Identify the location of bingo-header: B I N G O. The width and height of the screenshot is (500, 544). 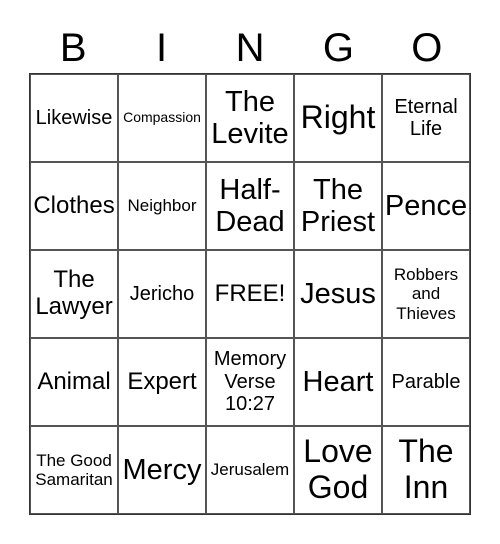
(250, 48).